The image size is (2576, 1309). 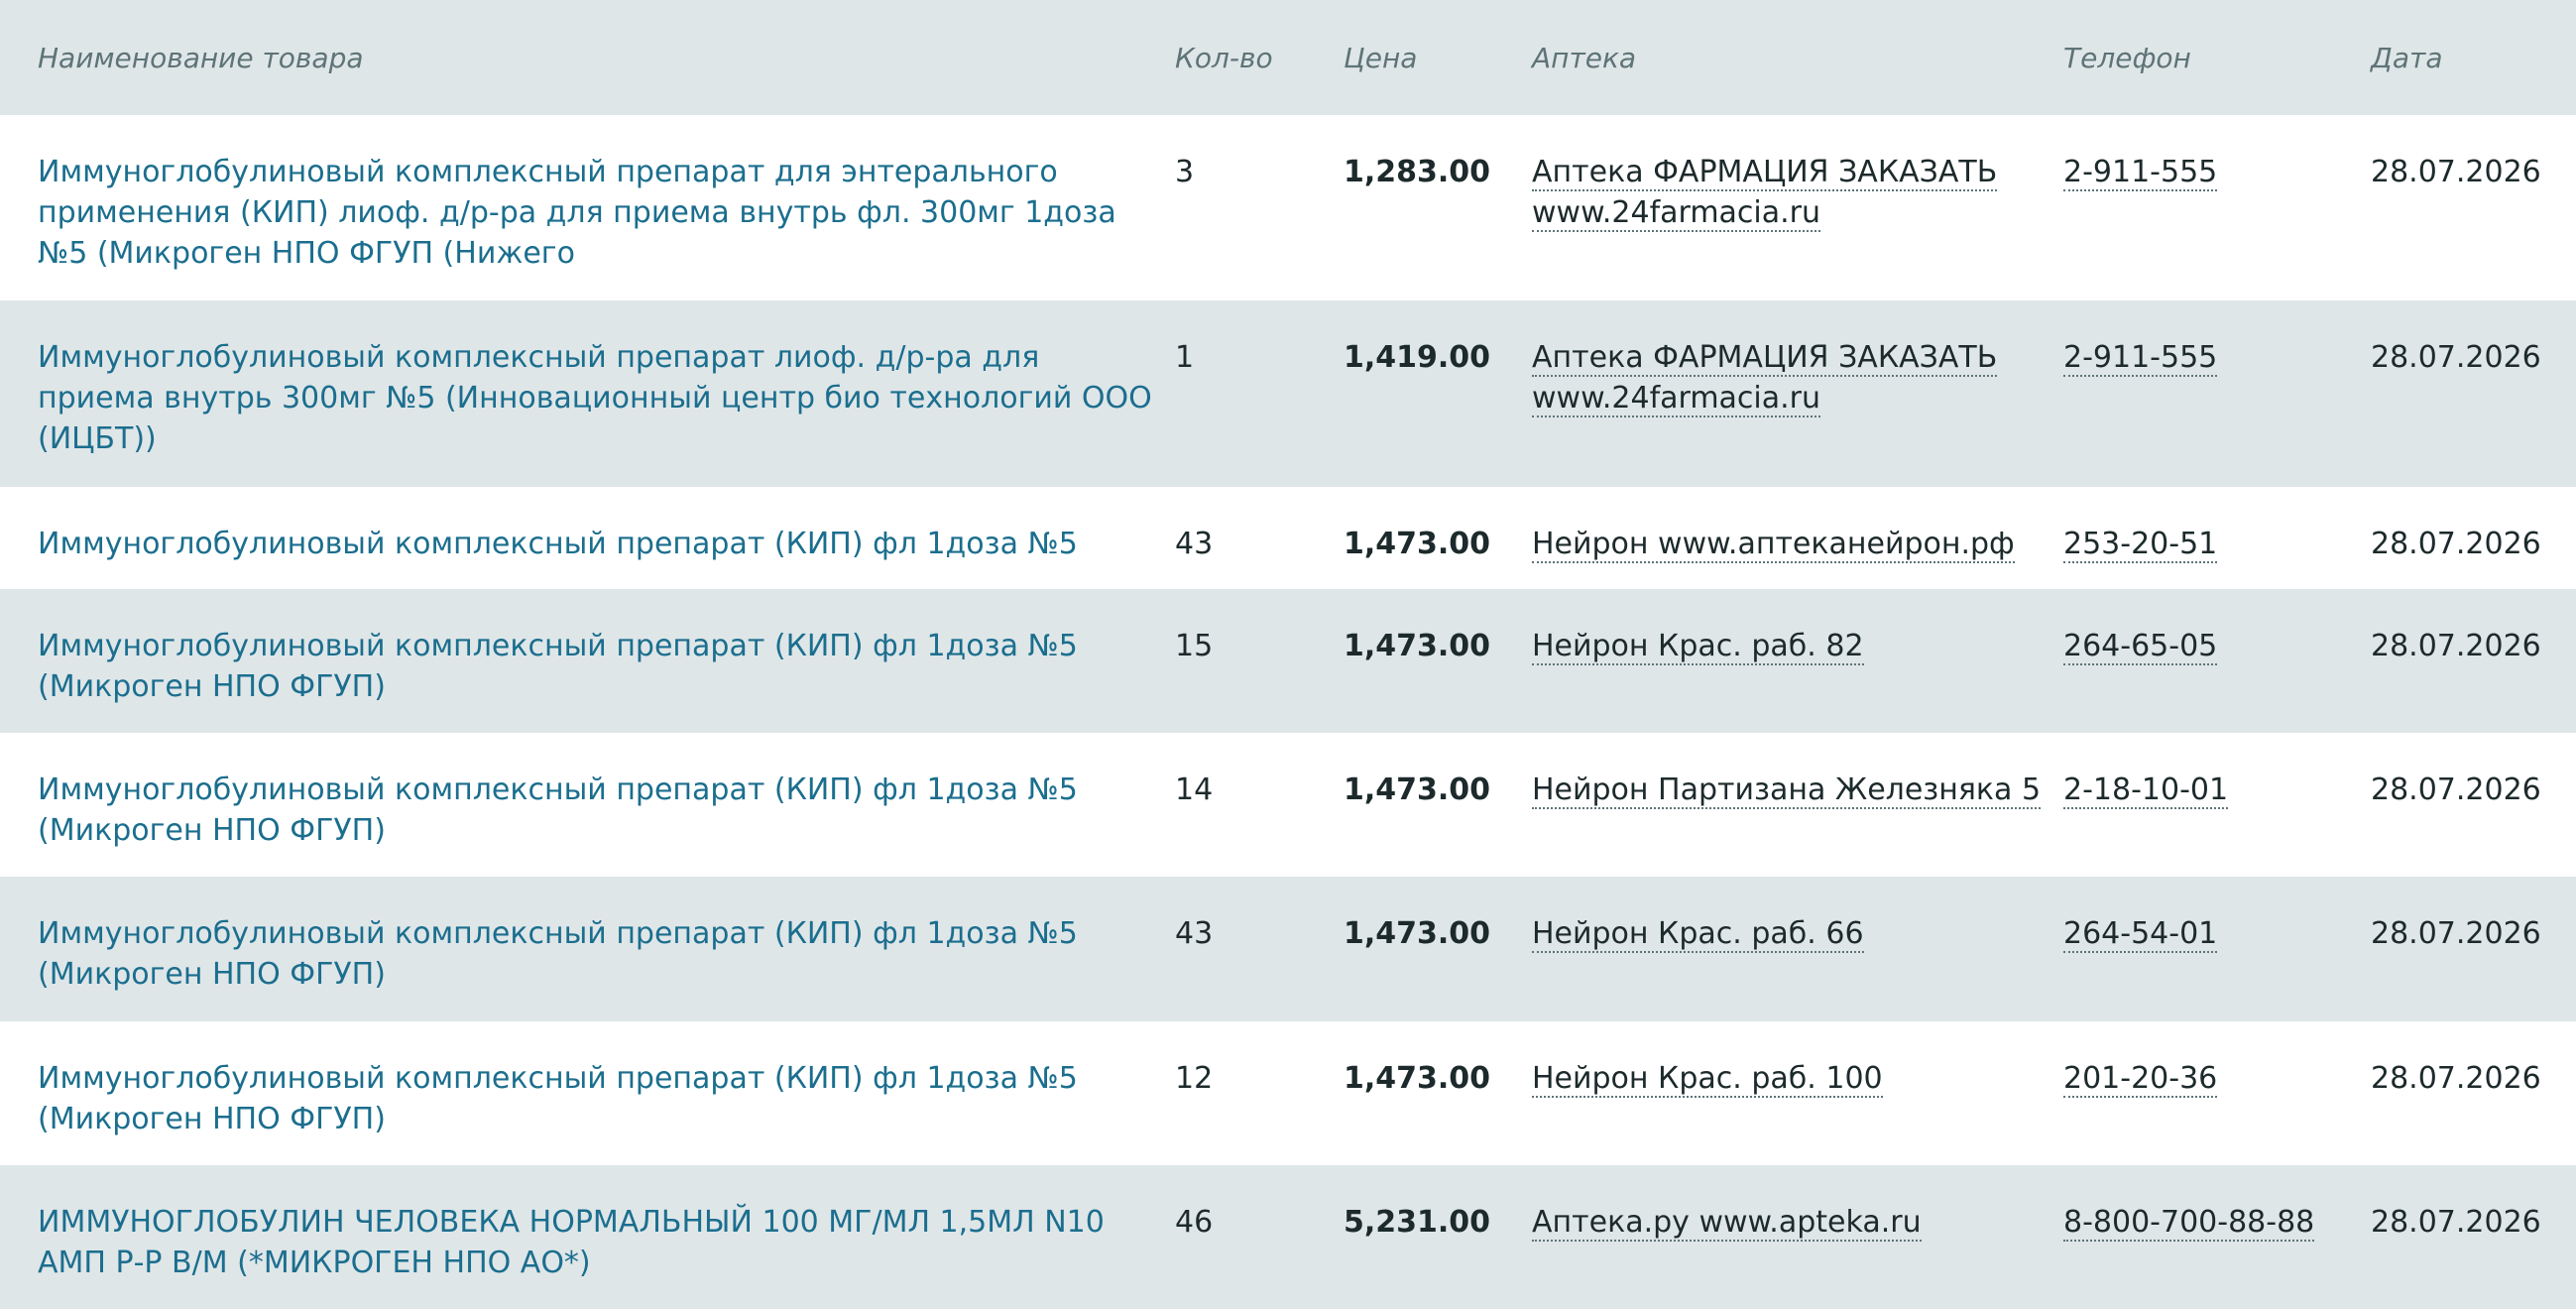 What do you see at coordinates (2140, 935) in the screenshot?
I see `phone-link: 264-54-01` at bounding box center [2140, 935].